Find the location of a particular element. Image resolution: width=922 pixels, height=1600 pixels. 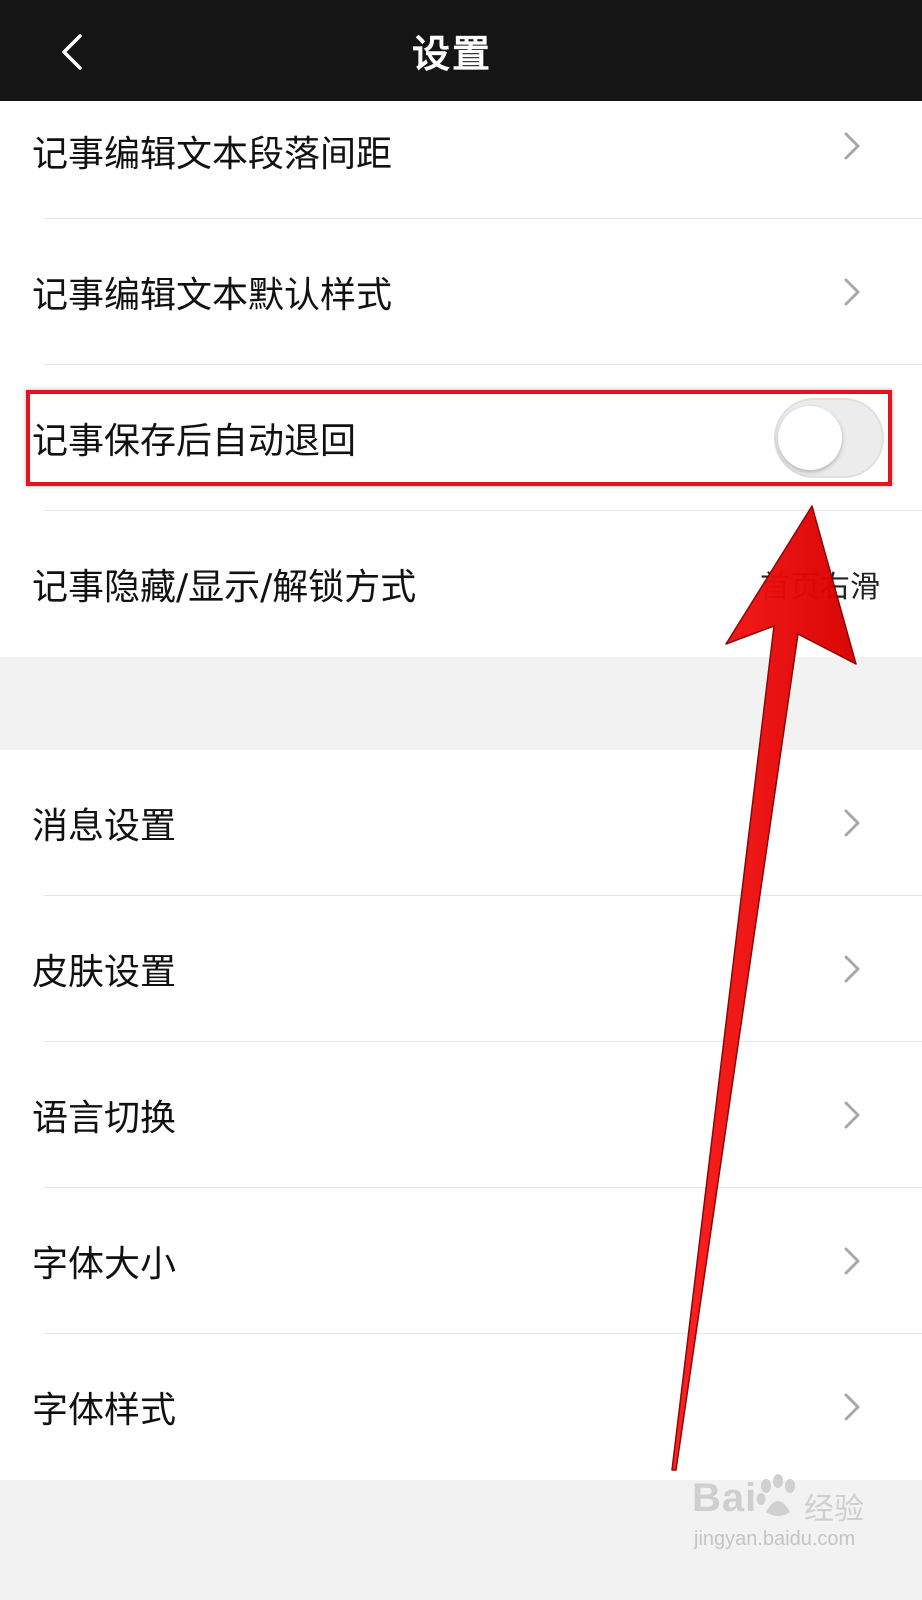

setting-font-style: 字体样式 is located at coordinates (461, 1407).